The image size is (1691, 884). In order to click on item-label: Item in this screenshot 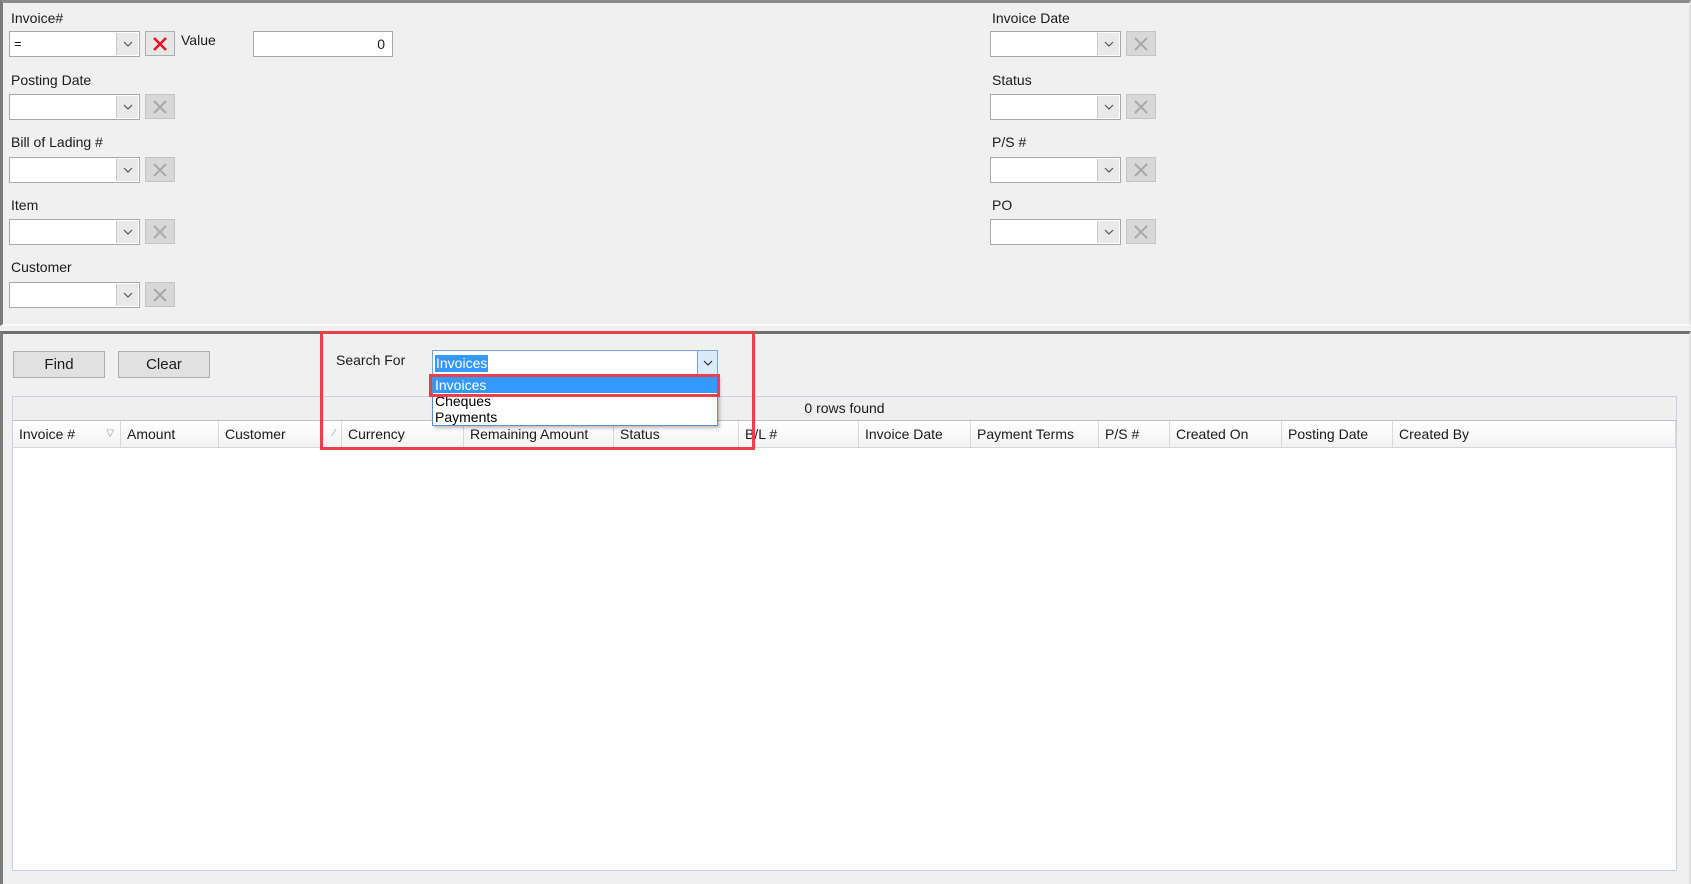, I will do `click(25, 205)`.